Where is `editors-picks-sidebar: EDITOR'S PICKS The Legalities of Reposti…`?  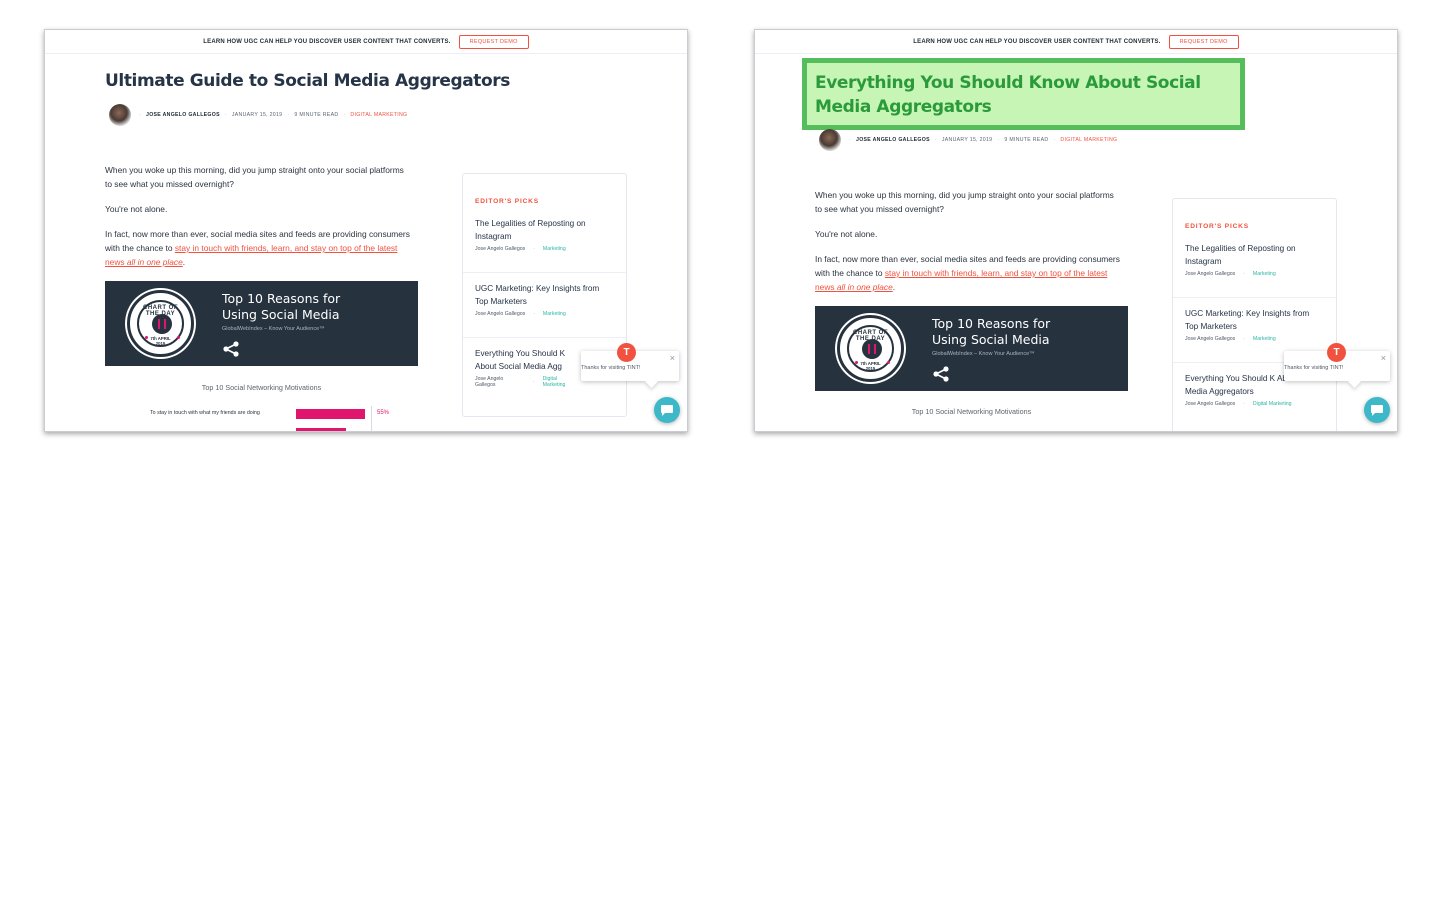
editors-picks-sidebar: EDITOR'S PICKS The Legalities of Reposti… is located at coordinates (1254, 314).